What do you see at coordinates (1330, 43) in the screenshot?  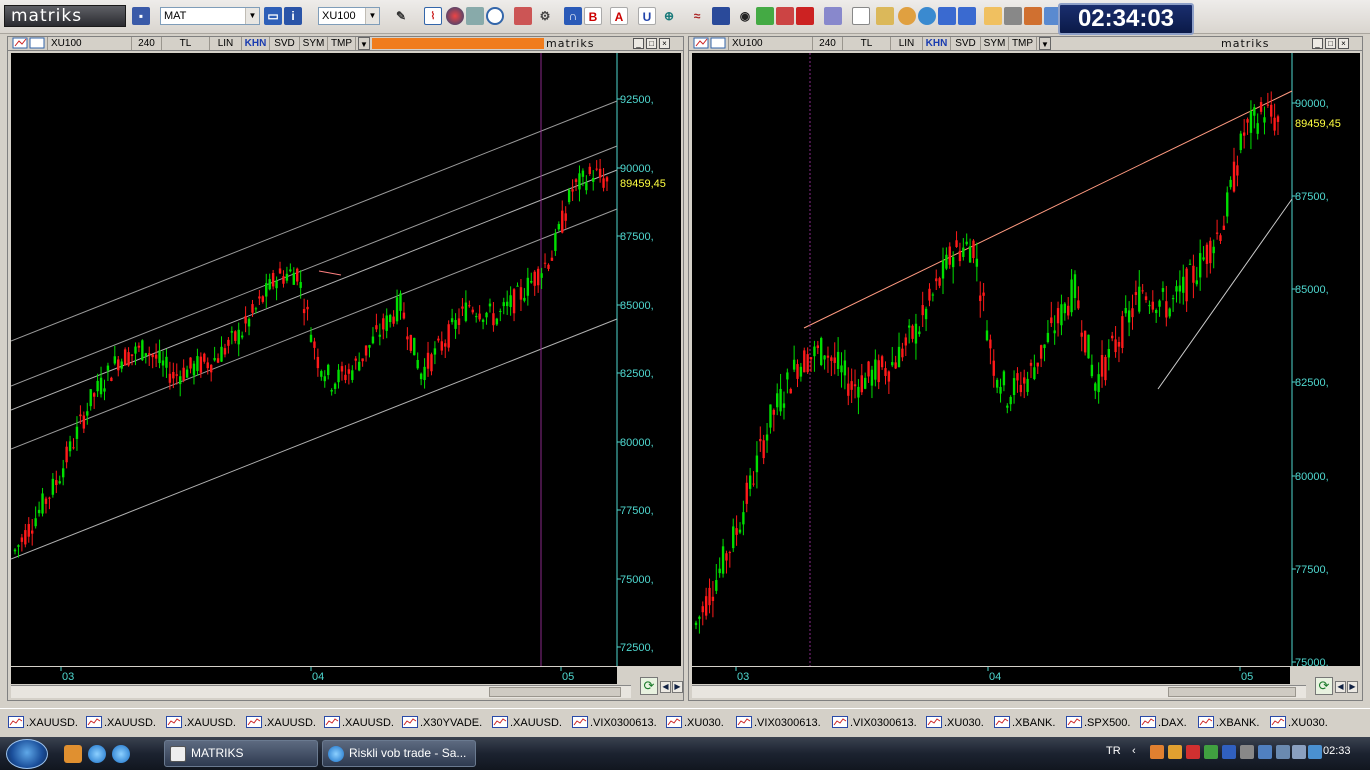 I see `maximize-button: □` at bounding box center [1330, 43].